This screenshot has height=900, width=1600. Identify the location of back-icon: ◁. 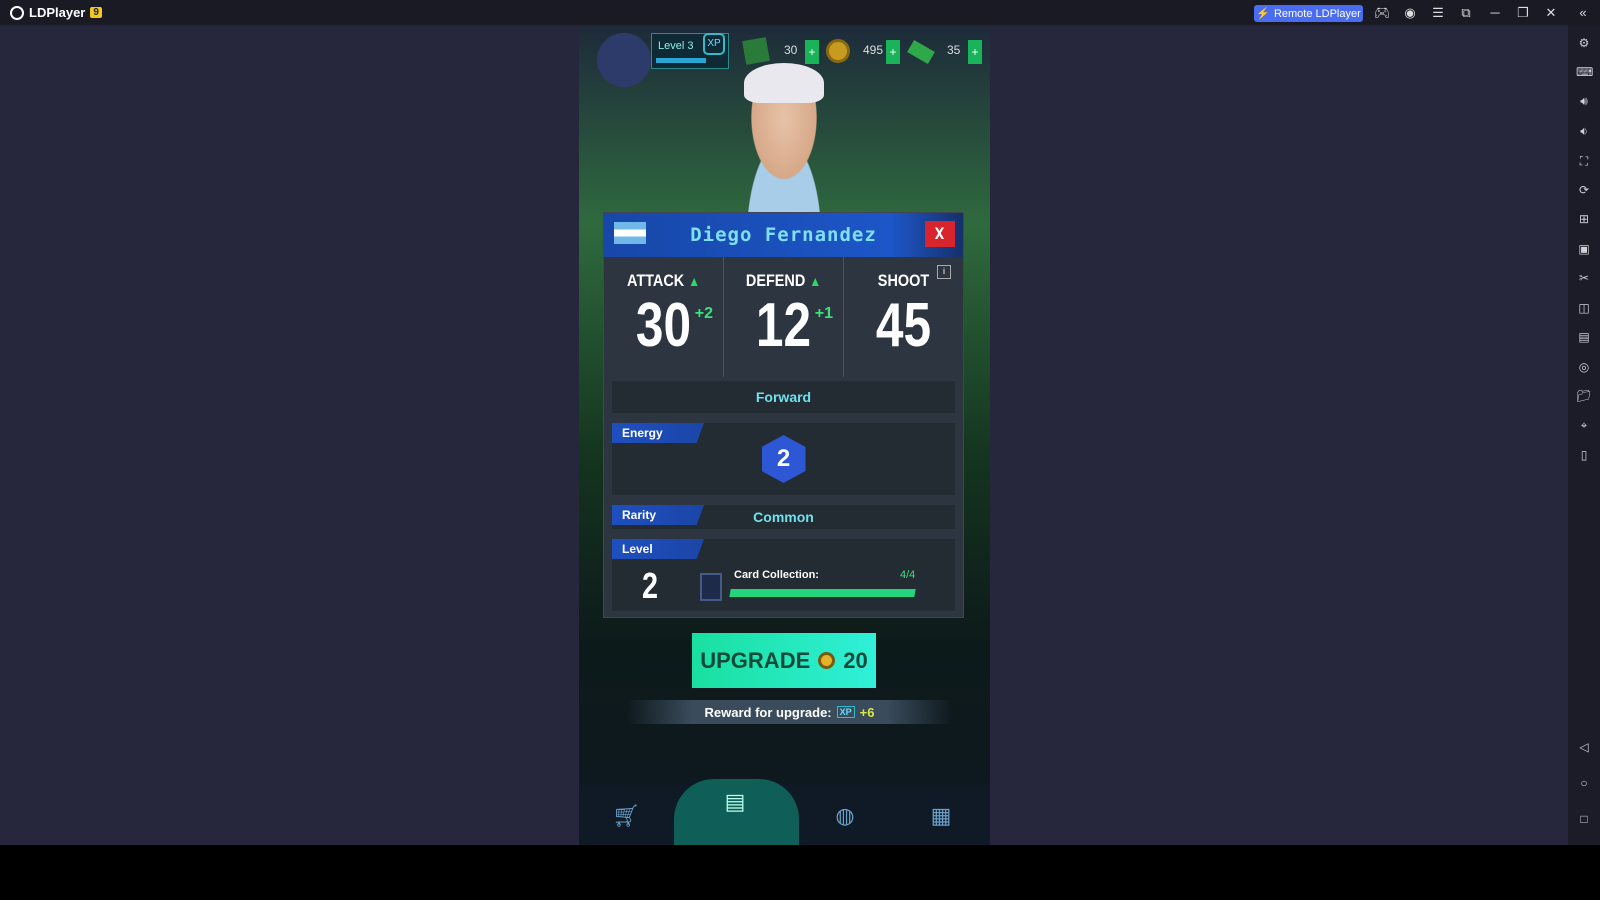
(1584, 747).